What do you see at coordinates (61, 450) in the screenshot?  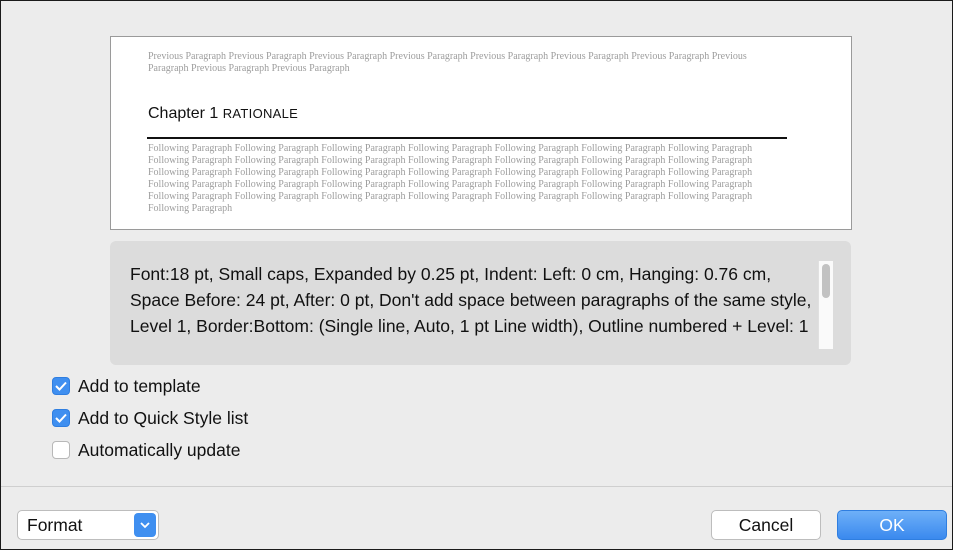 I see `automatically-update-checkbox` at bounding box center [61, 450].